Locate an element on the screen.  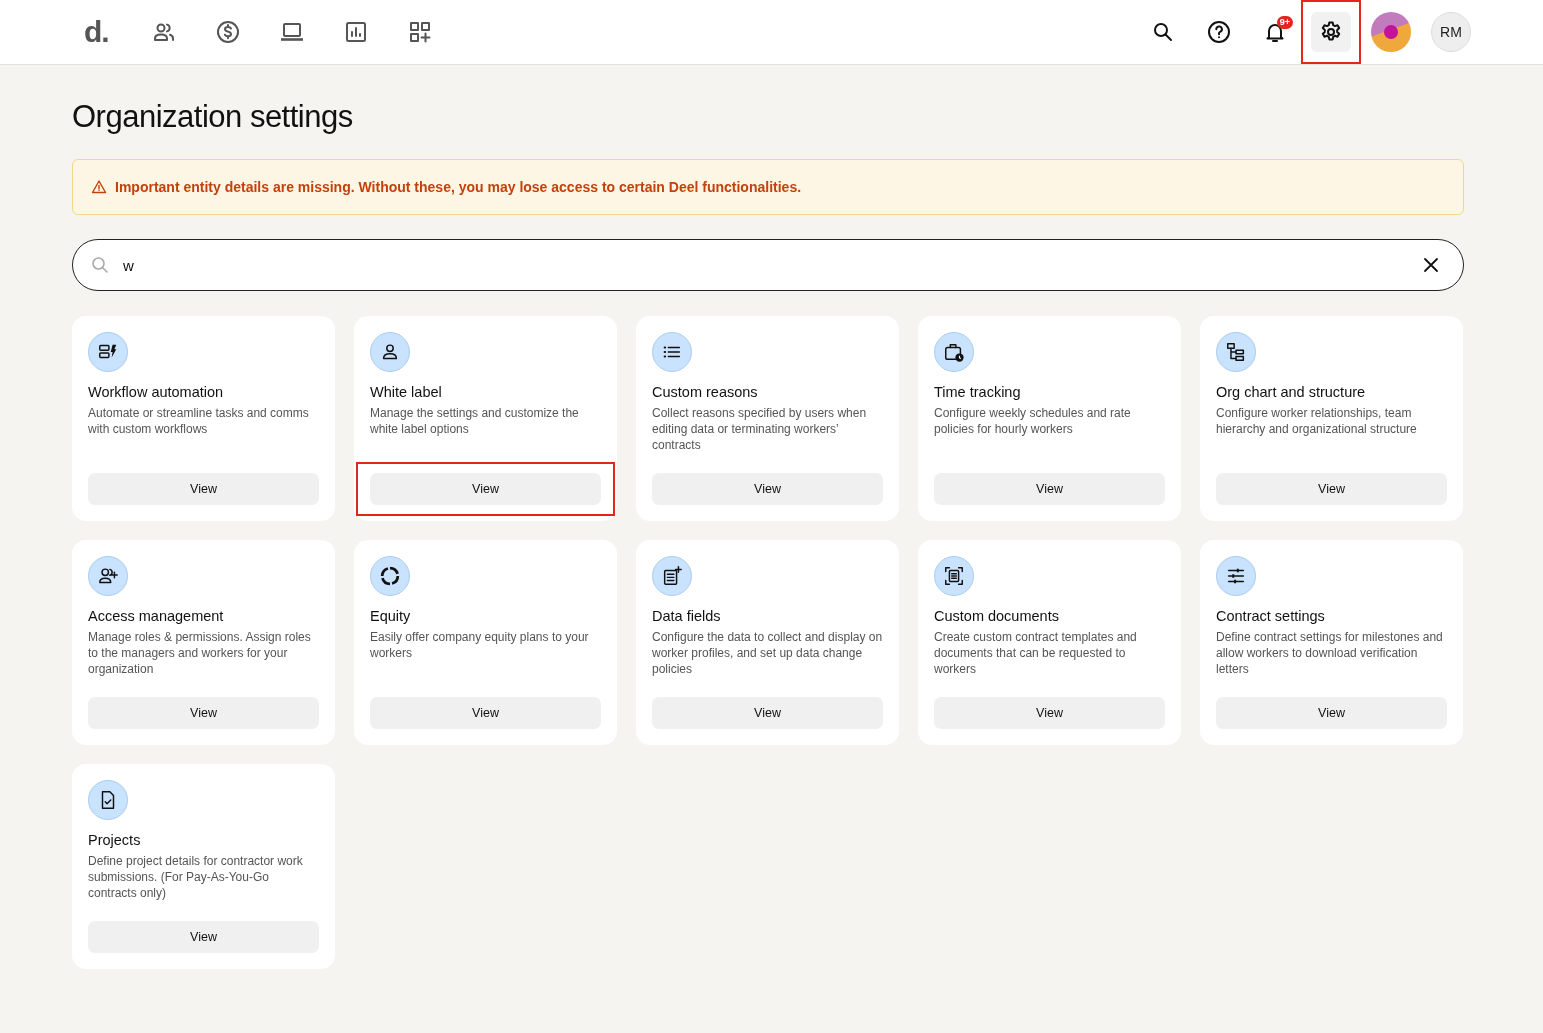
card-title: Org chart and structure is located at coordinates (1291, 392).